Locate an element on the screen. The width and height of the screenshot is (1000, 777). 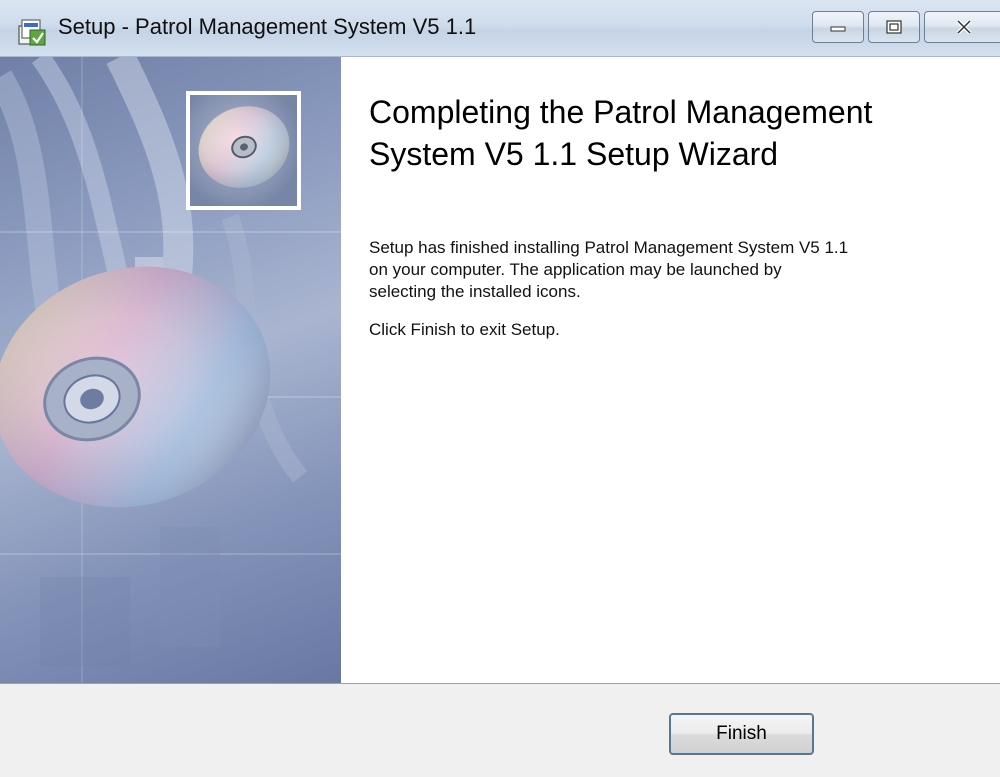
caption-buttons is located at coordinates (906, 28).